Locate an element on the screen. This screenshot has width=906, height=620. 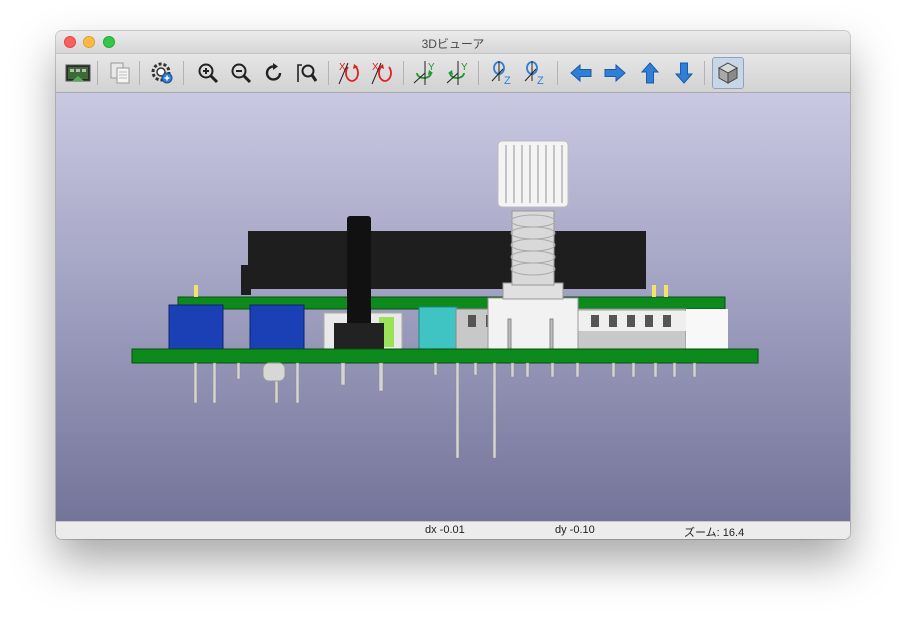
rotate-y-ccw-icon: Y is located at coordinates (457, 73).